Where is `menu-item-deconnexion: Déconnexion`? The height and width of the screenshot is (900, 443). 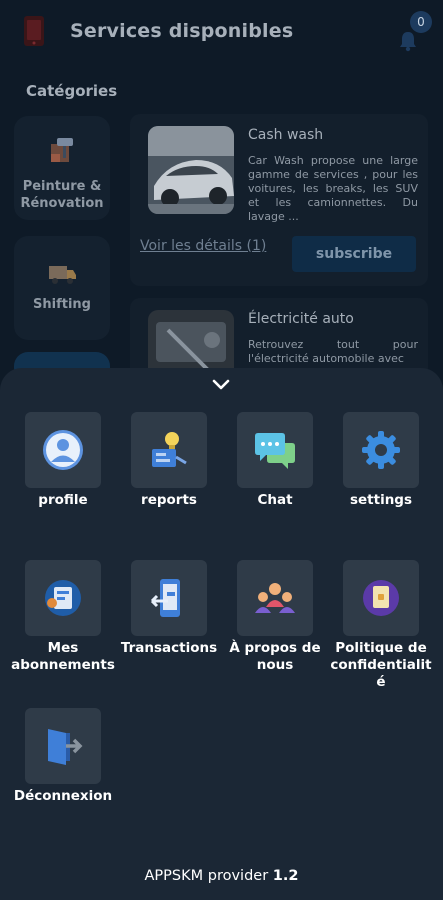 menu-item-deconnexion: Déconnexion is located at coordinates (63, 758).